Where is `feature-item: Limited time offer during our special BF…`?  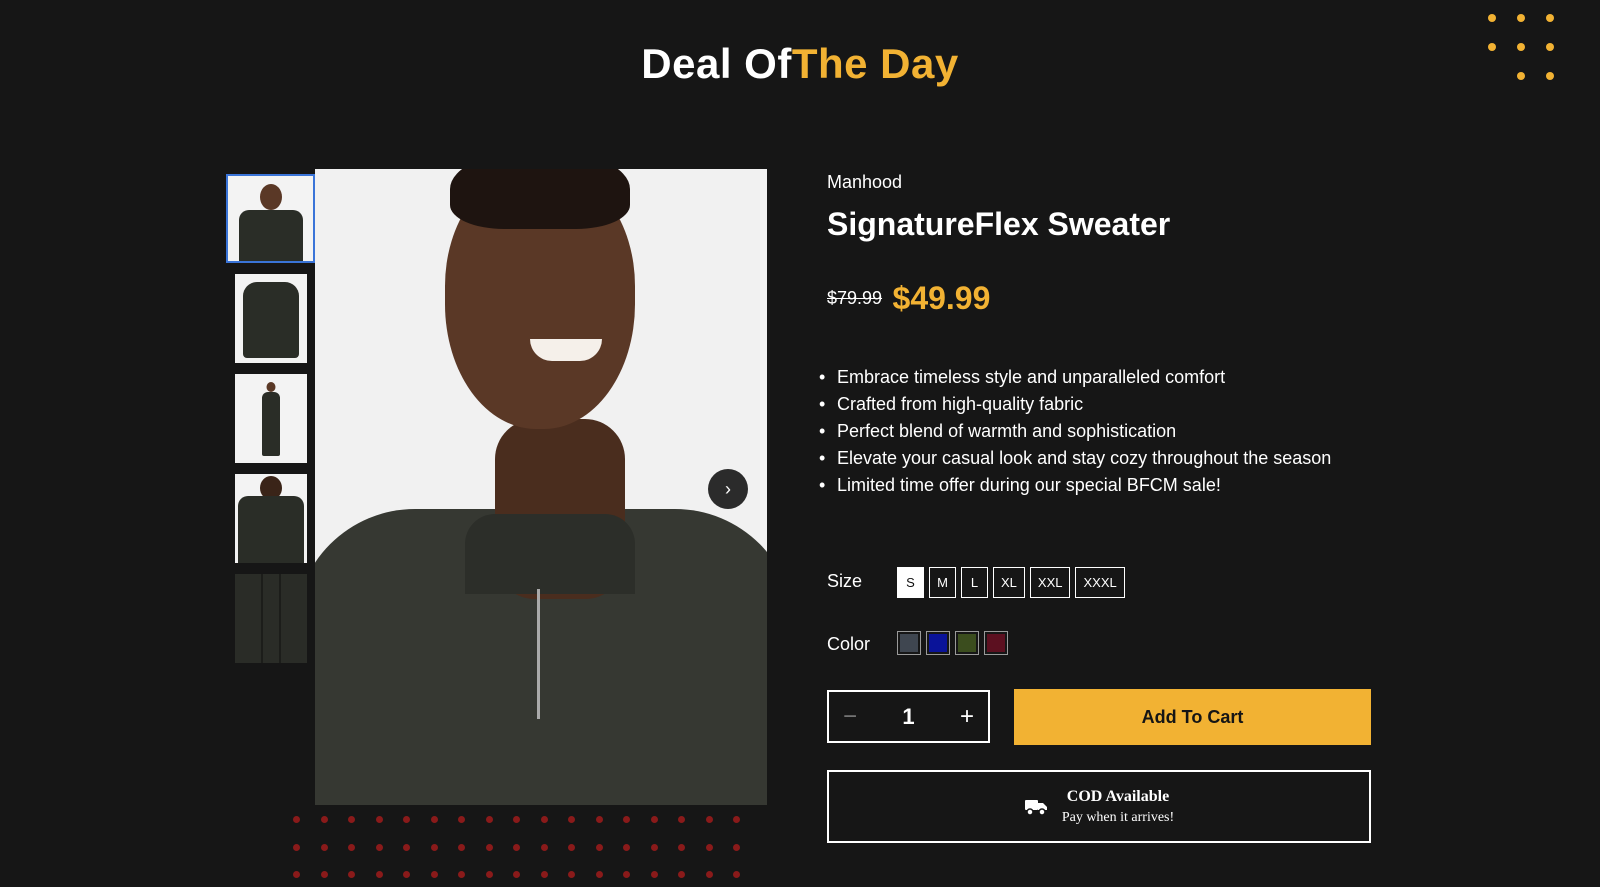 feature-item: Limited time offer during our special BF… is located at coordinates (1079, 485).